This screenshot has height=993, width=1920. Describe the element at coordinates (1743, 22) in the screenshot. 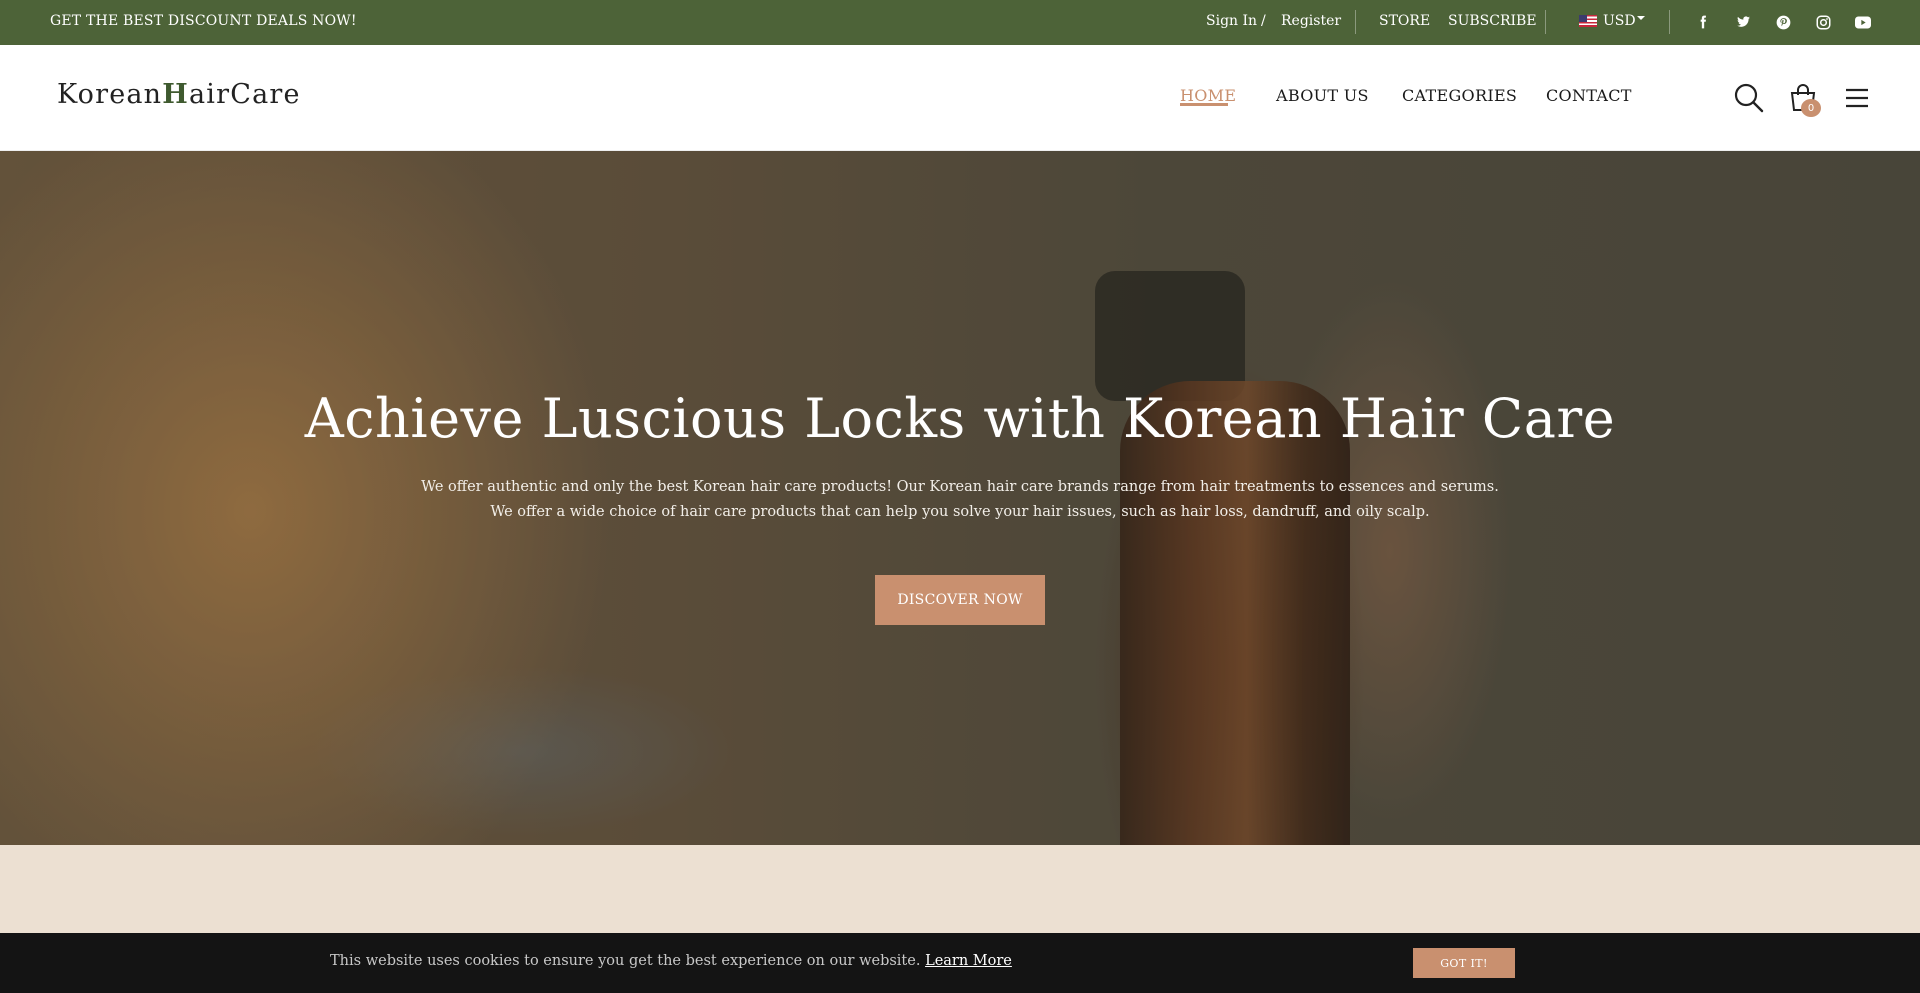

I see `twitter-icon` at that location.